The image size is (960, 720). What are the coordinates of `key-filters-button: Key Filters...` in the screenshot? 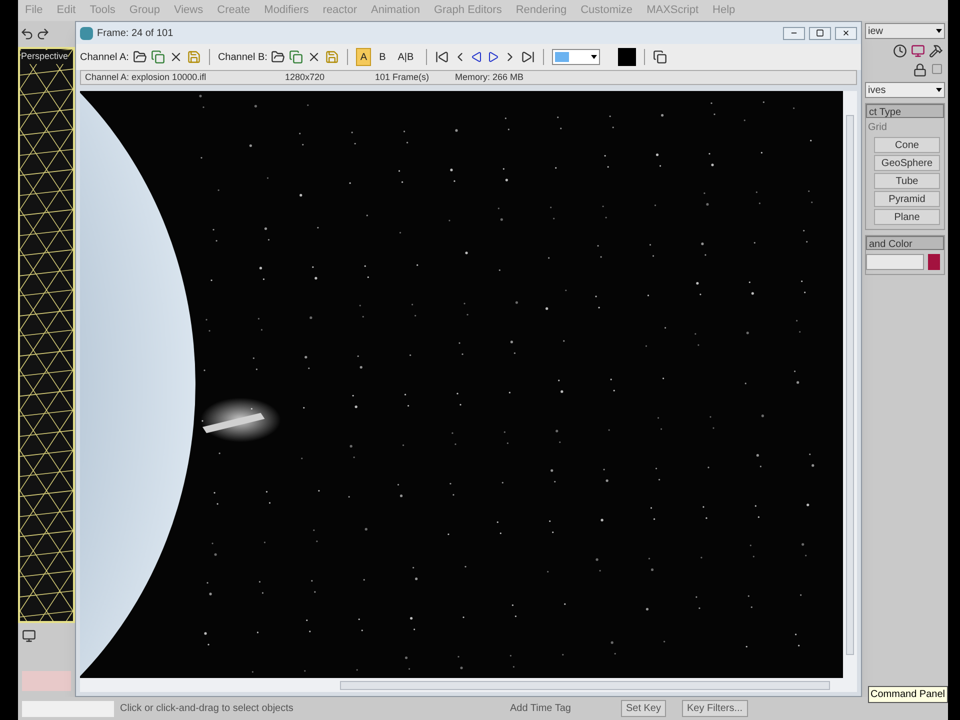 It's located at (715, 708).